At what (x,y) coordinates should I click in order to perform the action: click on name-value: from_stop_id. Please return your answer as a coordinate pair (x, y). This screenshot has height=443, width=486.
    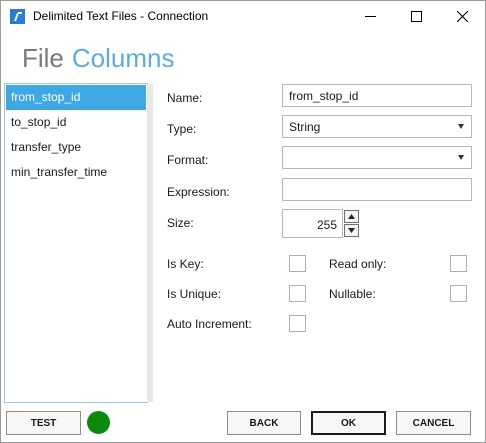
    Looking at the image, I should click on (324, 96).